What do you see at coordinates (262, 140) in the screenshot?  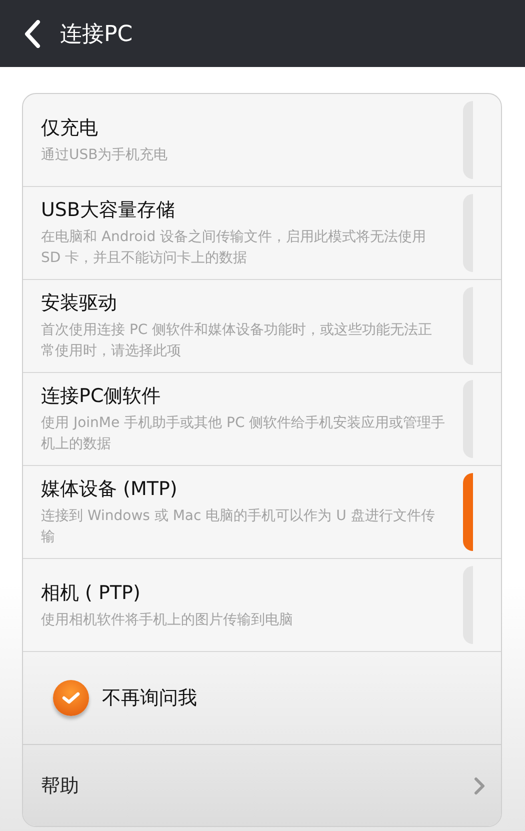 I see `option-row: 仅充电 通过USB为手机充电` at bounding box center [262, 140].